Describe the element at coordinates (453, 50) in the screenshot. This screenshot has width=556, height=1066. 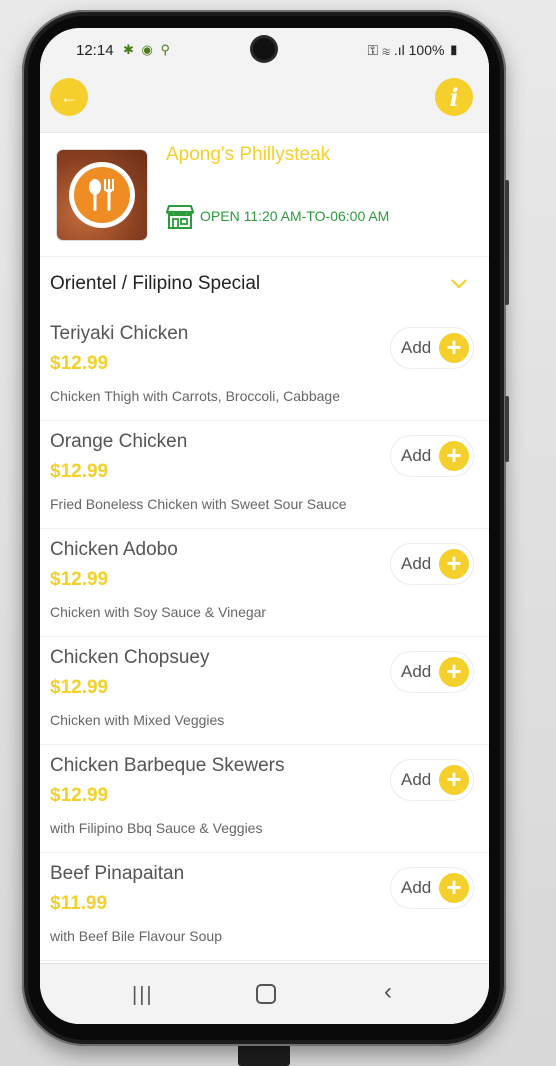
I see `battery-icon: ▮` at that location.